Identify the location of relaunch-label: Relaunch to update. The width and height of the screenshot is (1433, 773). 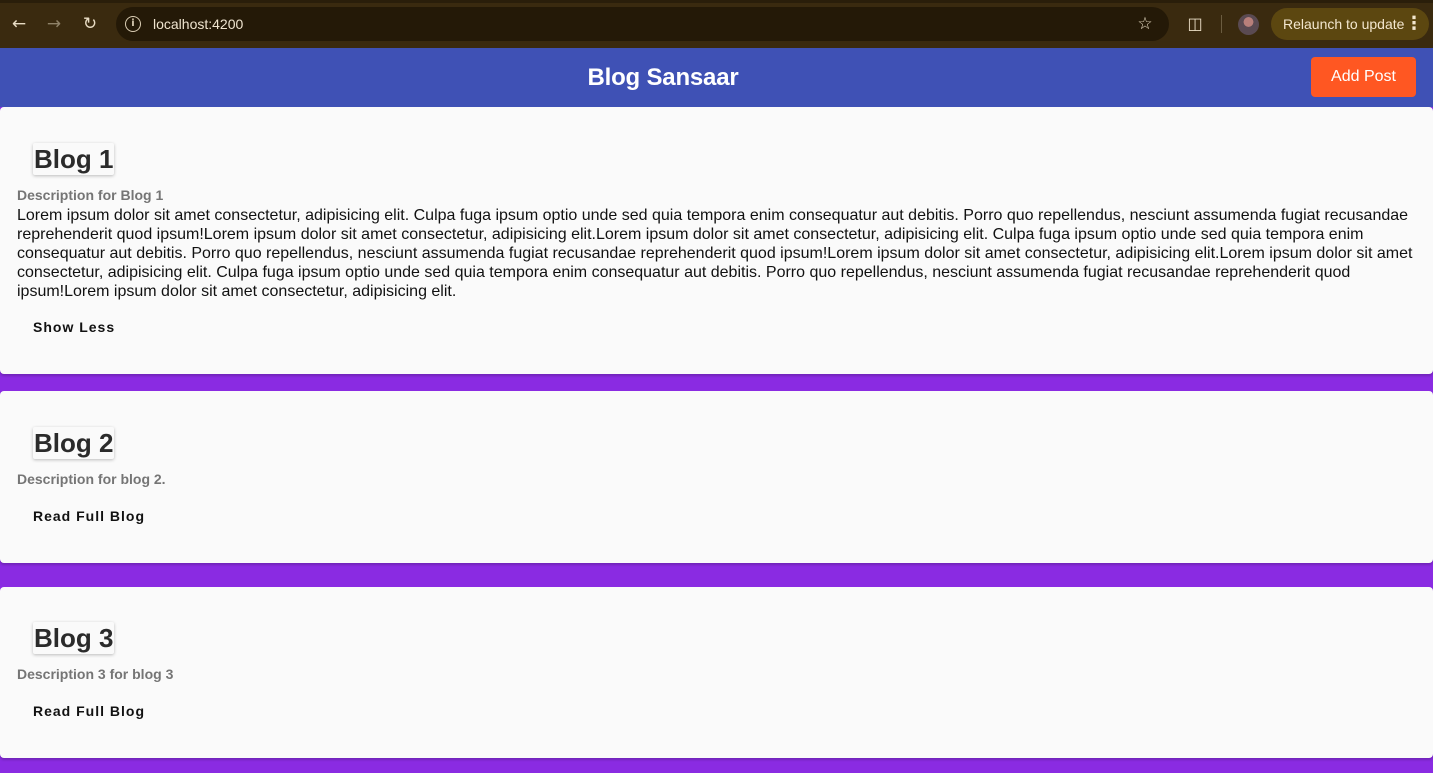
(1343, 24).